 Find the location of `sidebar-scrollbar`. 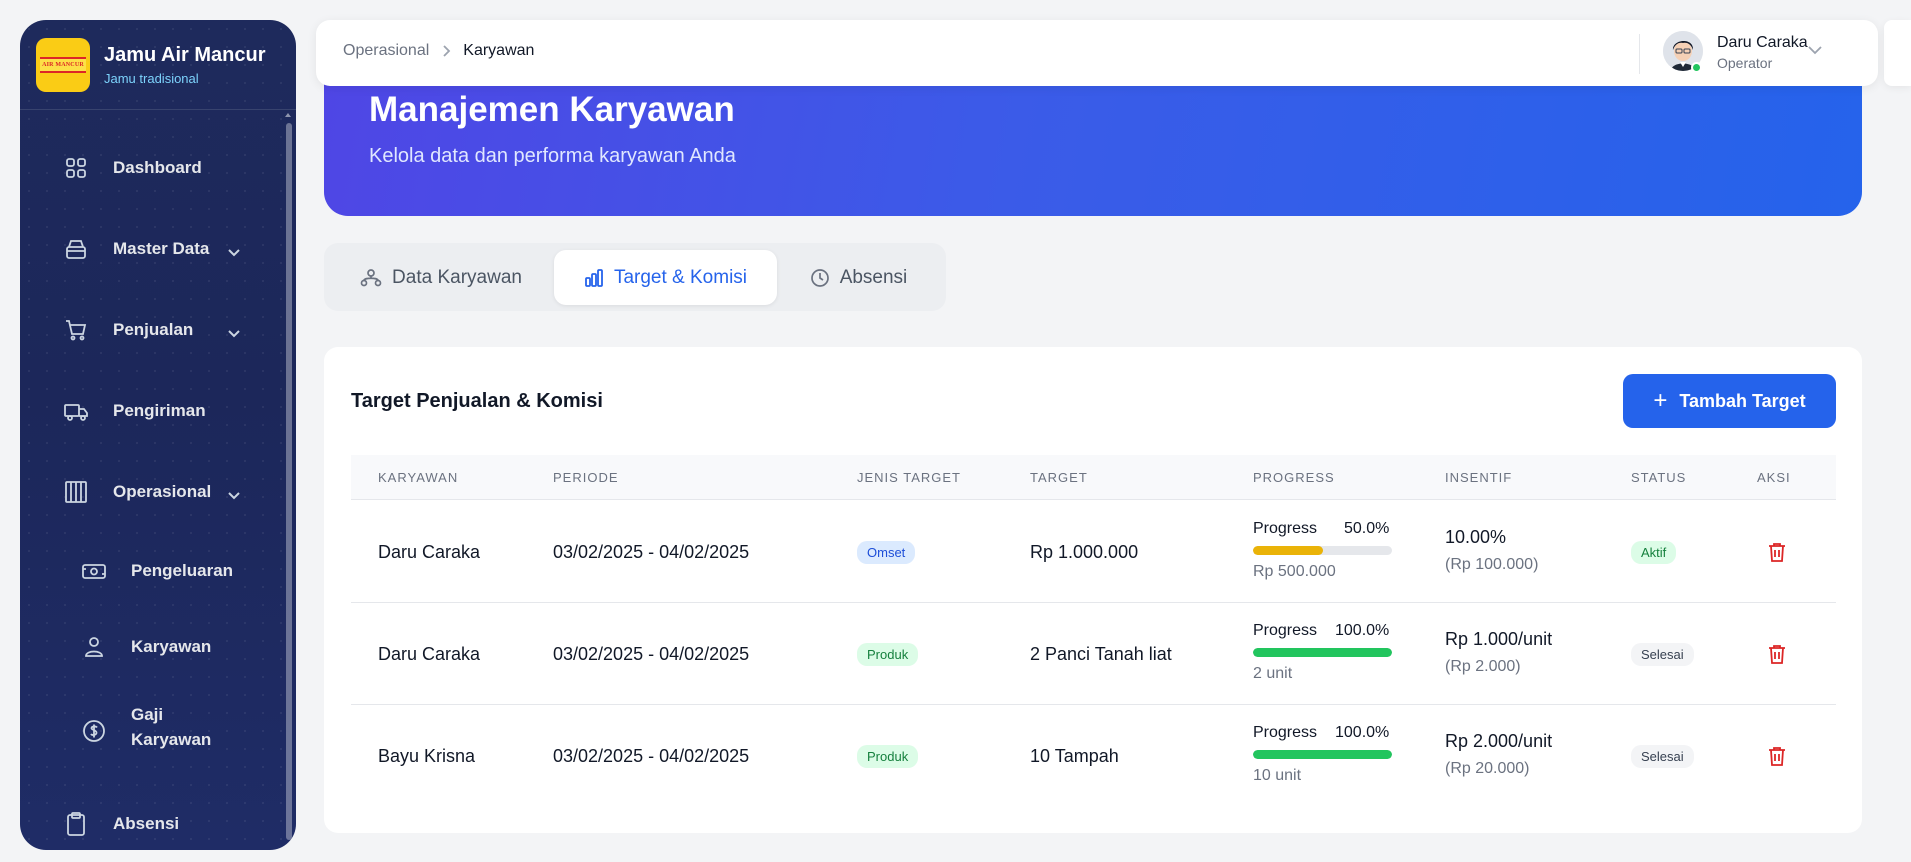

sidebar-scrollbar is located at coordinates (289, 481).